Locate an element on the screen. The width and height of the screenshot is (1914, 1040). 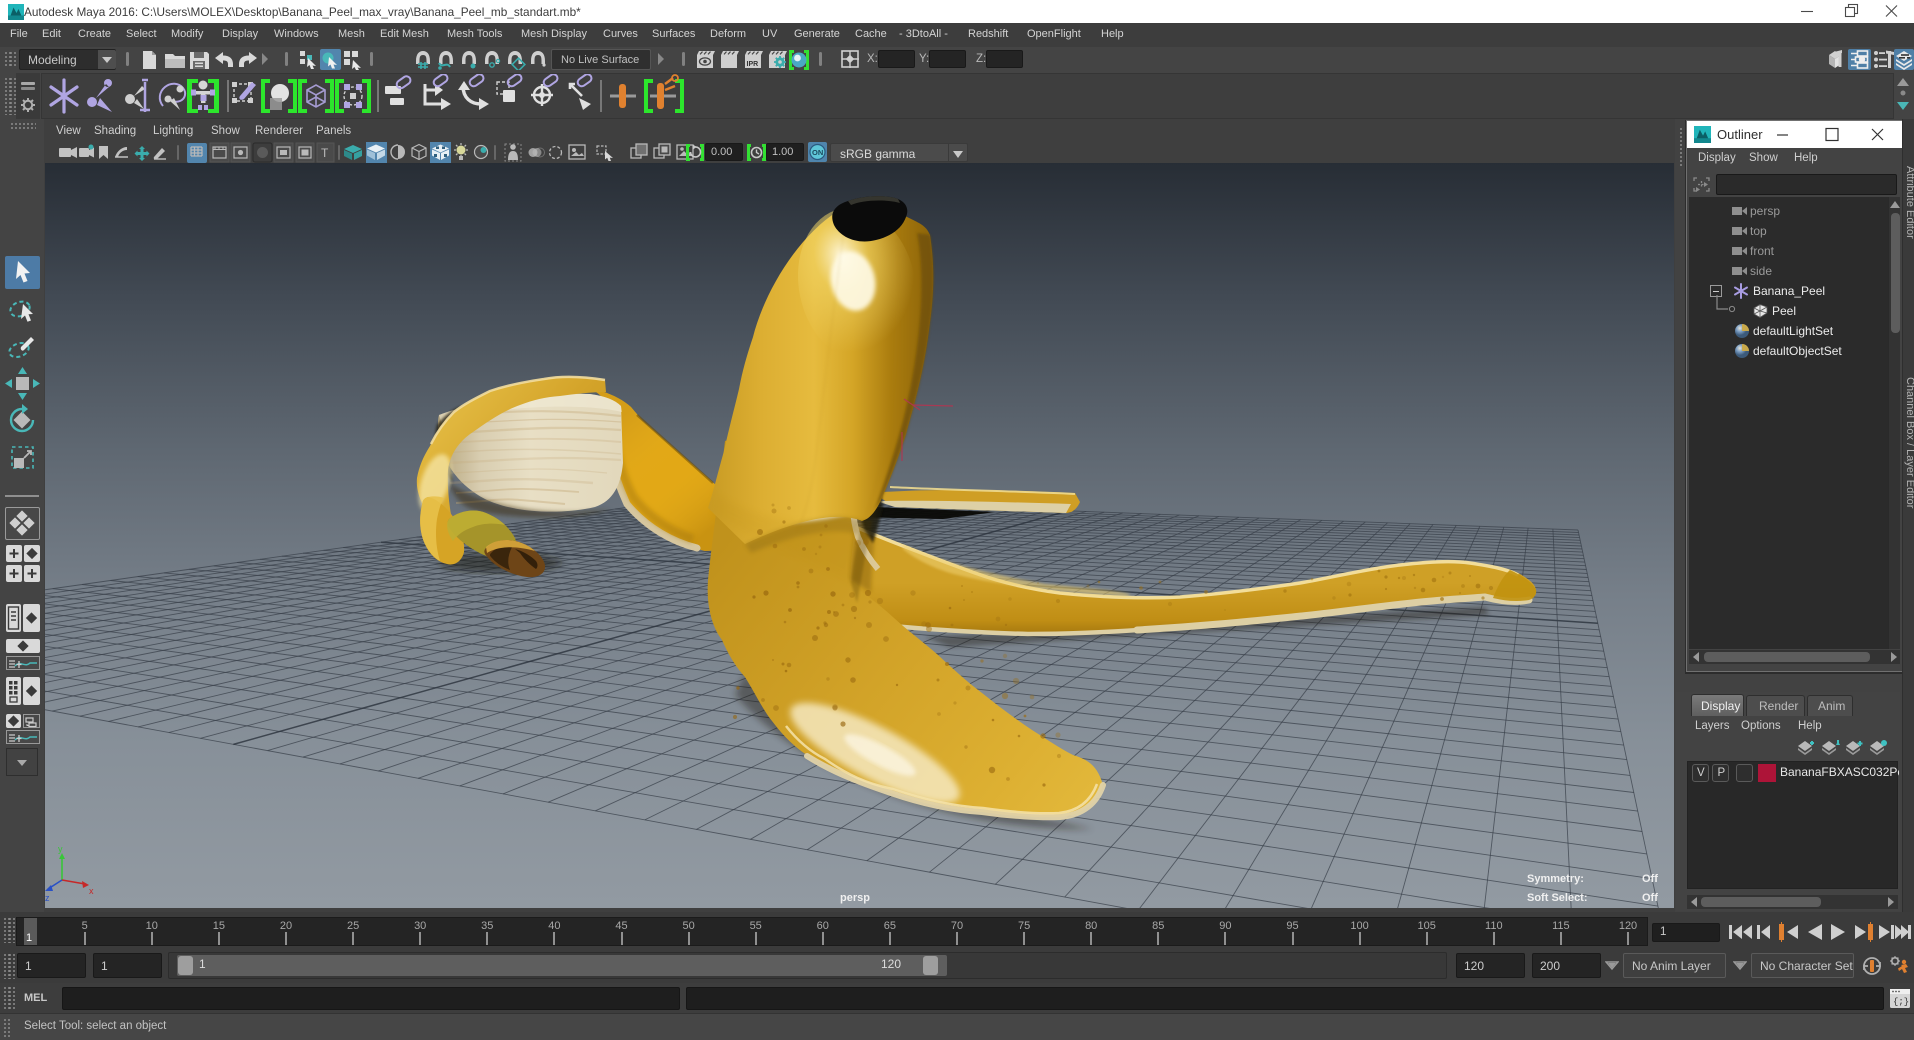
svg-text: IPR is located at coordinates (753, 64).